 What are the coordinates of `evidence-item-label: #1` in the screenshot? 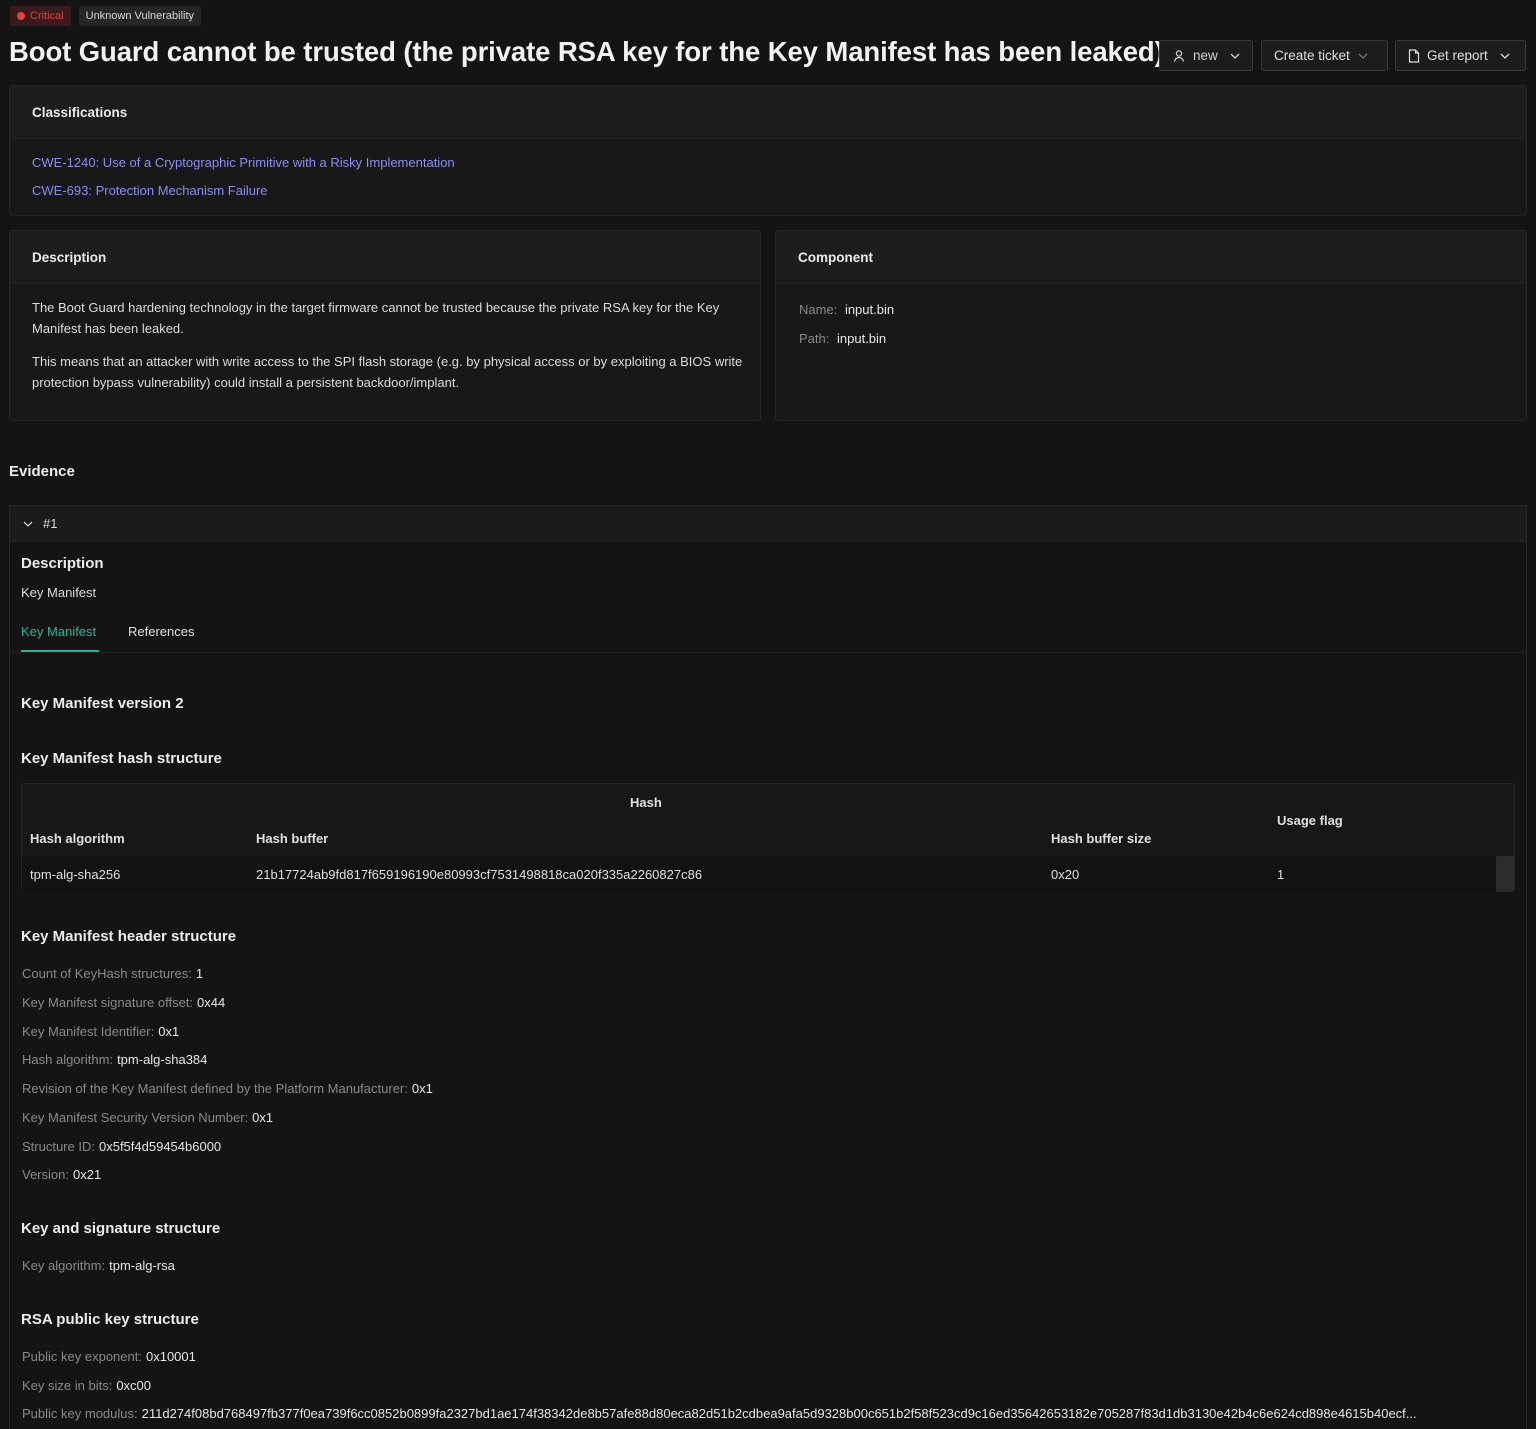 It's located at (50, 523).